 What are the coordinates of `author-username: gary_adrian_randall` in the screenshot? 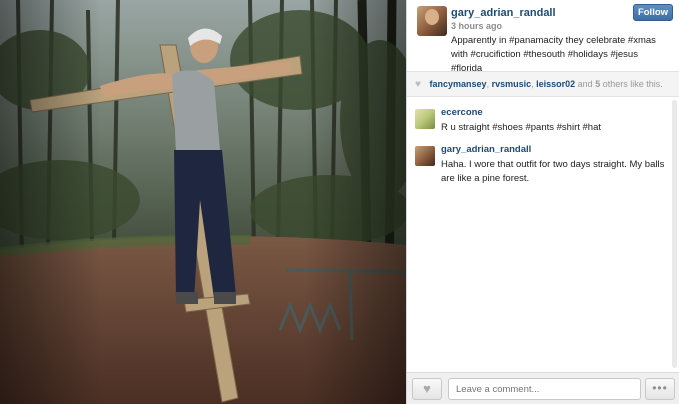 It's located at (503, 13).